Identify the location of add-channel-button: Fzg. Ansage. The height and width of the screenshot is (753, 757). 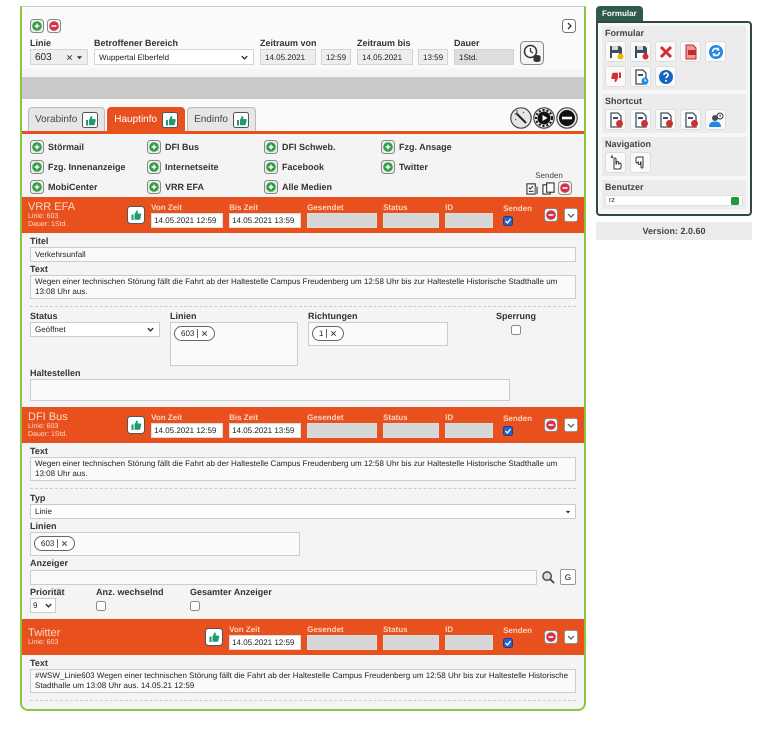
(439, 147).